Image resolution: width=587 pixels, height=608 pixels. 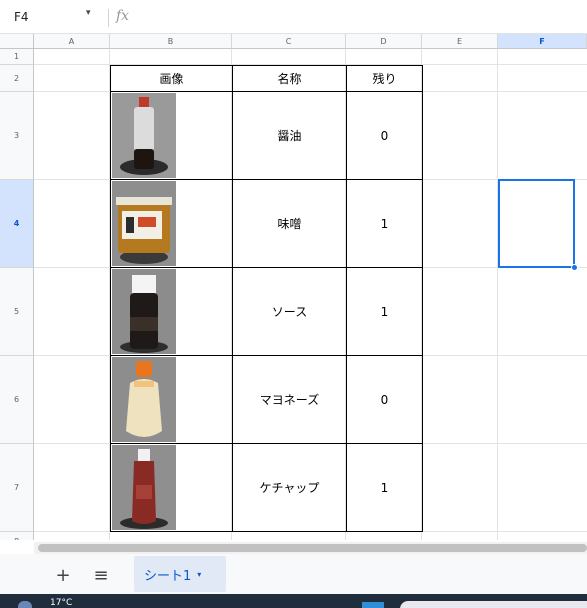 What do you see at coordinates (460, 41) in the screenshot?
I see `column-header-e: E` at bounding box center [460, 41].